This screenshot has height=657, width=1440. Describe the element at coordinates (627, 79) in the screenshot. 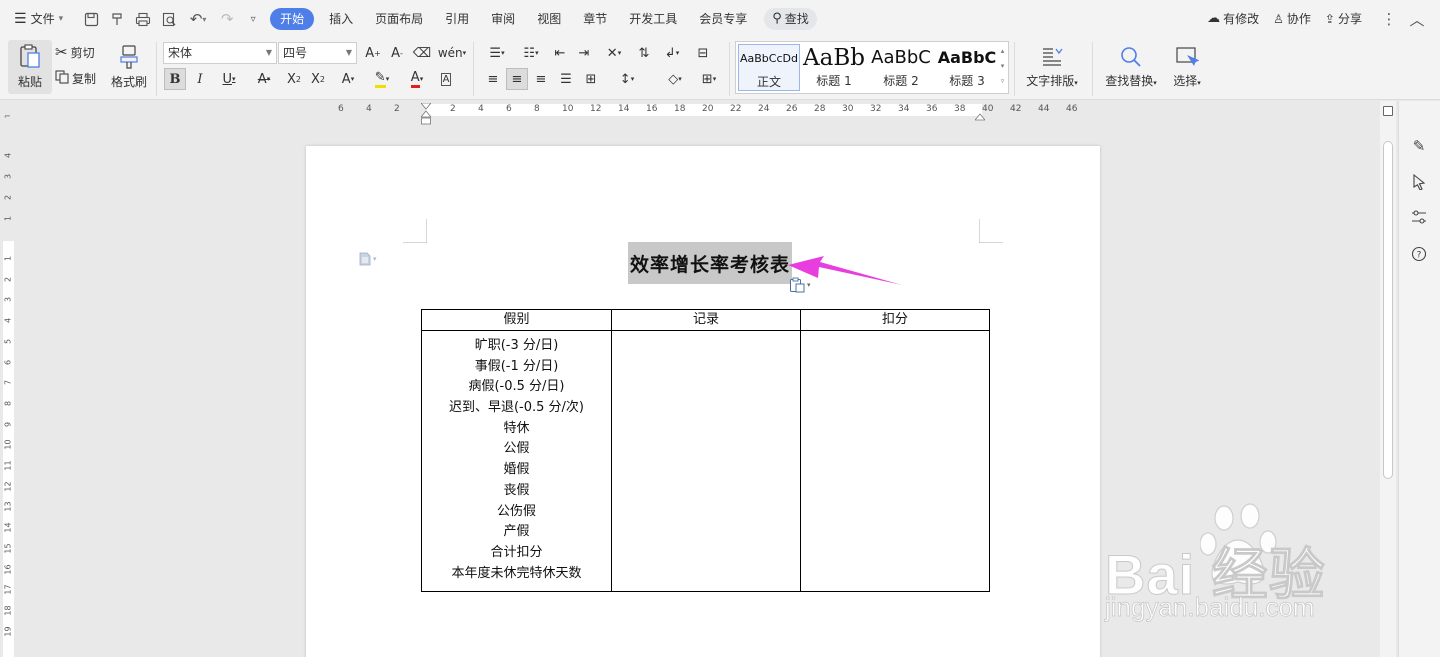

I see `line-spacing-icon: ↕ ▾` at that location.